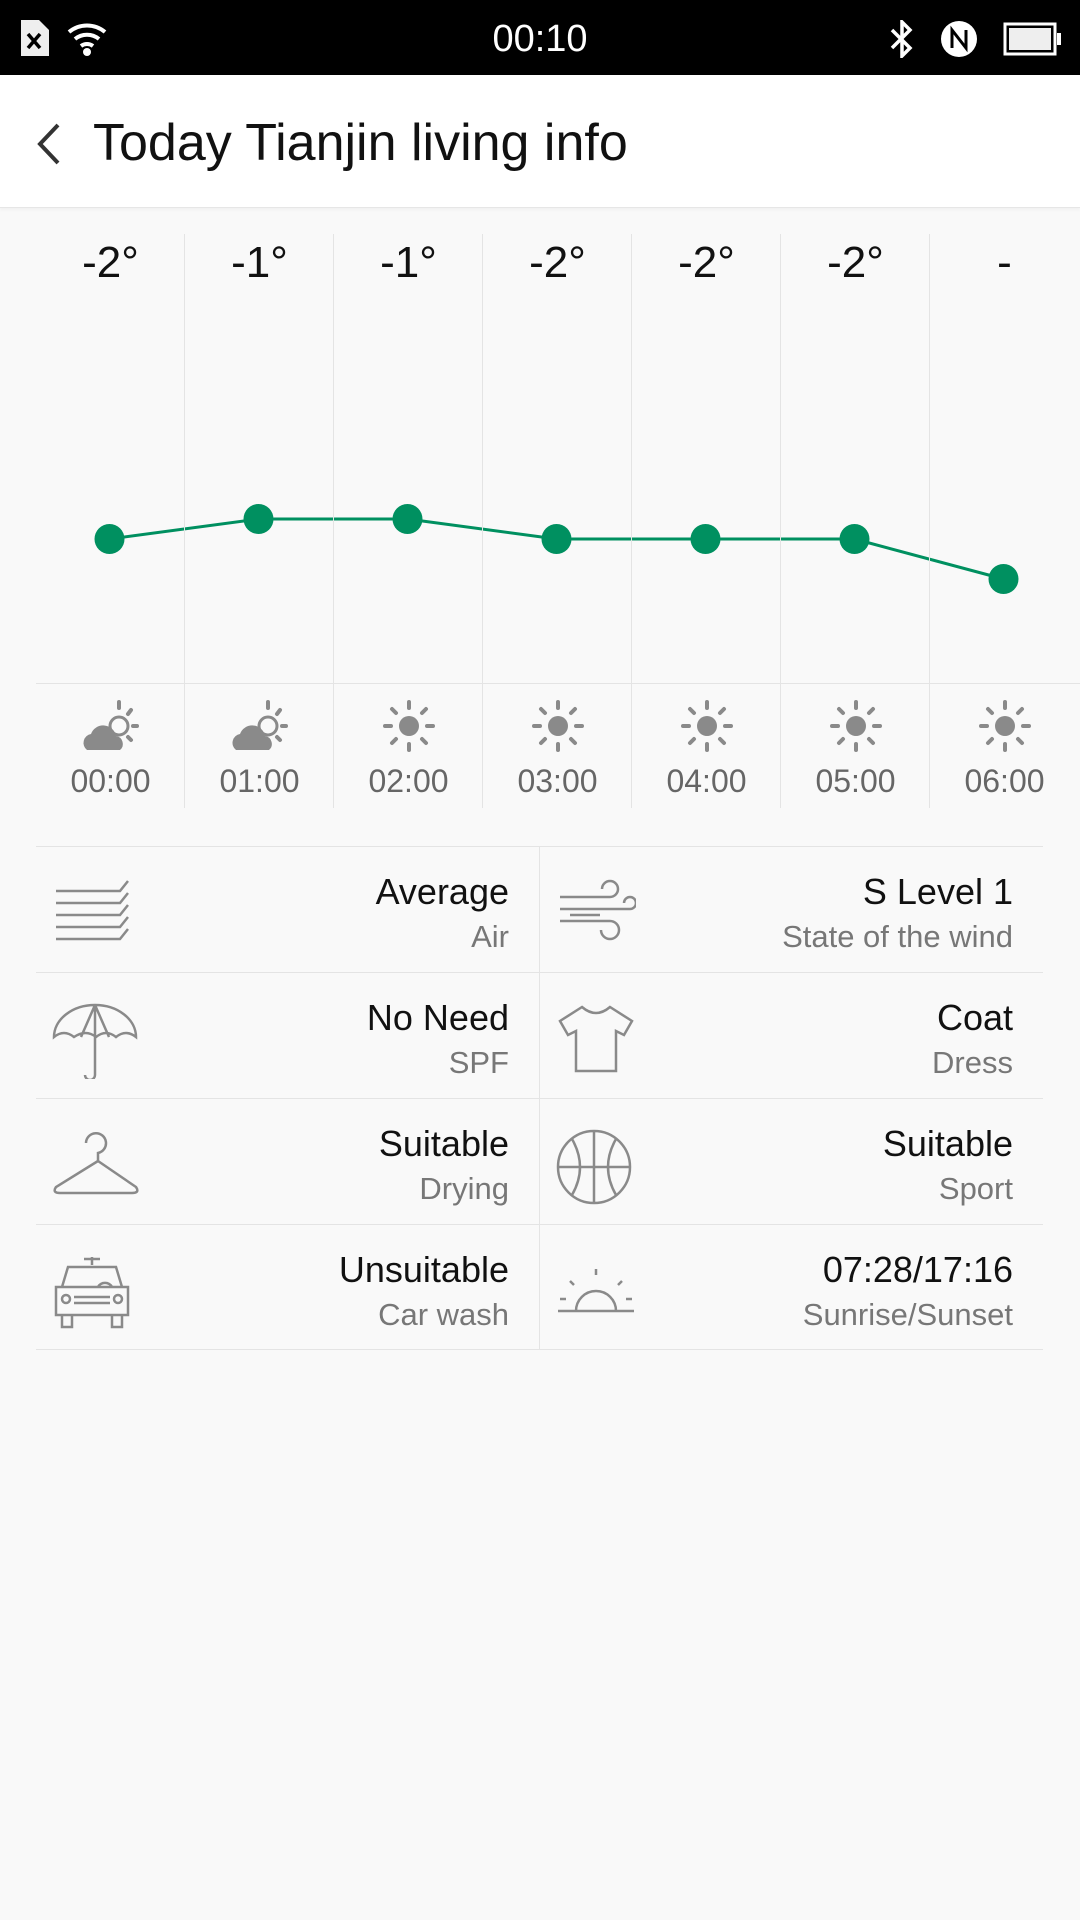  Describe the element at coordinates (464, 1188) in the screenshot. I see `living-label: Drying` at that location.